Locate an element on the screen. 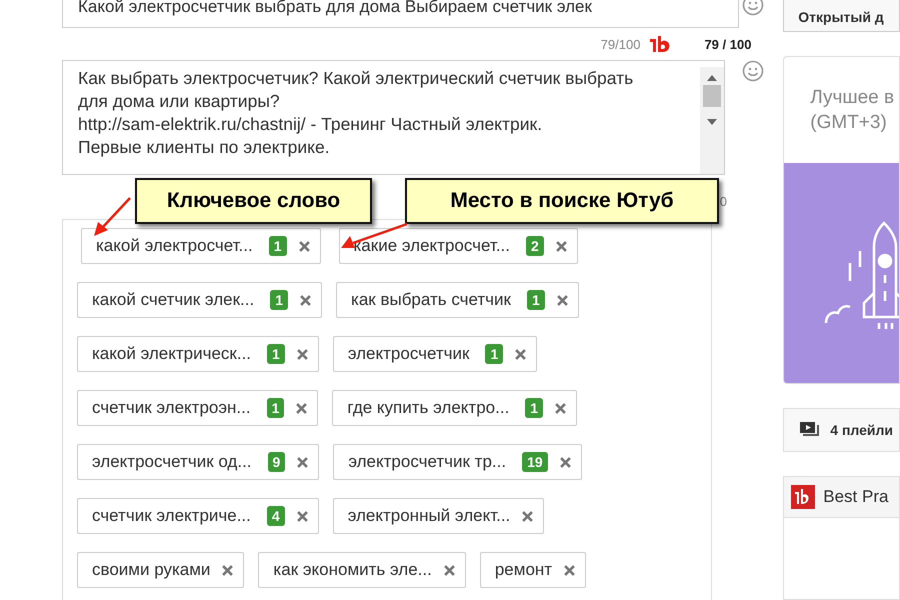 The height and width of the screenshot is (600, 900). title-score: 79 / 100 is located at coordinates (728, 44).